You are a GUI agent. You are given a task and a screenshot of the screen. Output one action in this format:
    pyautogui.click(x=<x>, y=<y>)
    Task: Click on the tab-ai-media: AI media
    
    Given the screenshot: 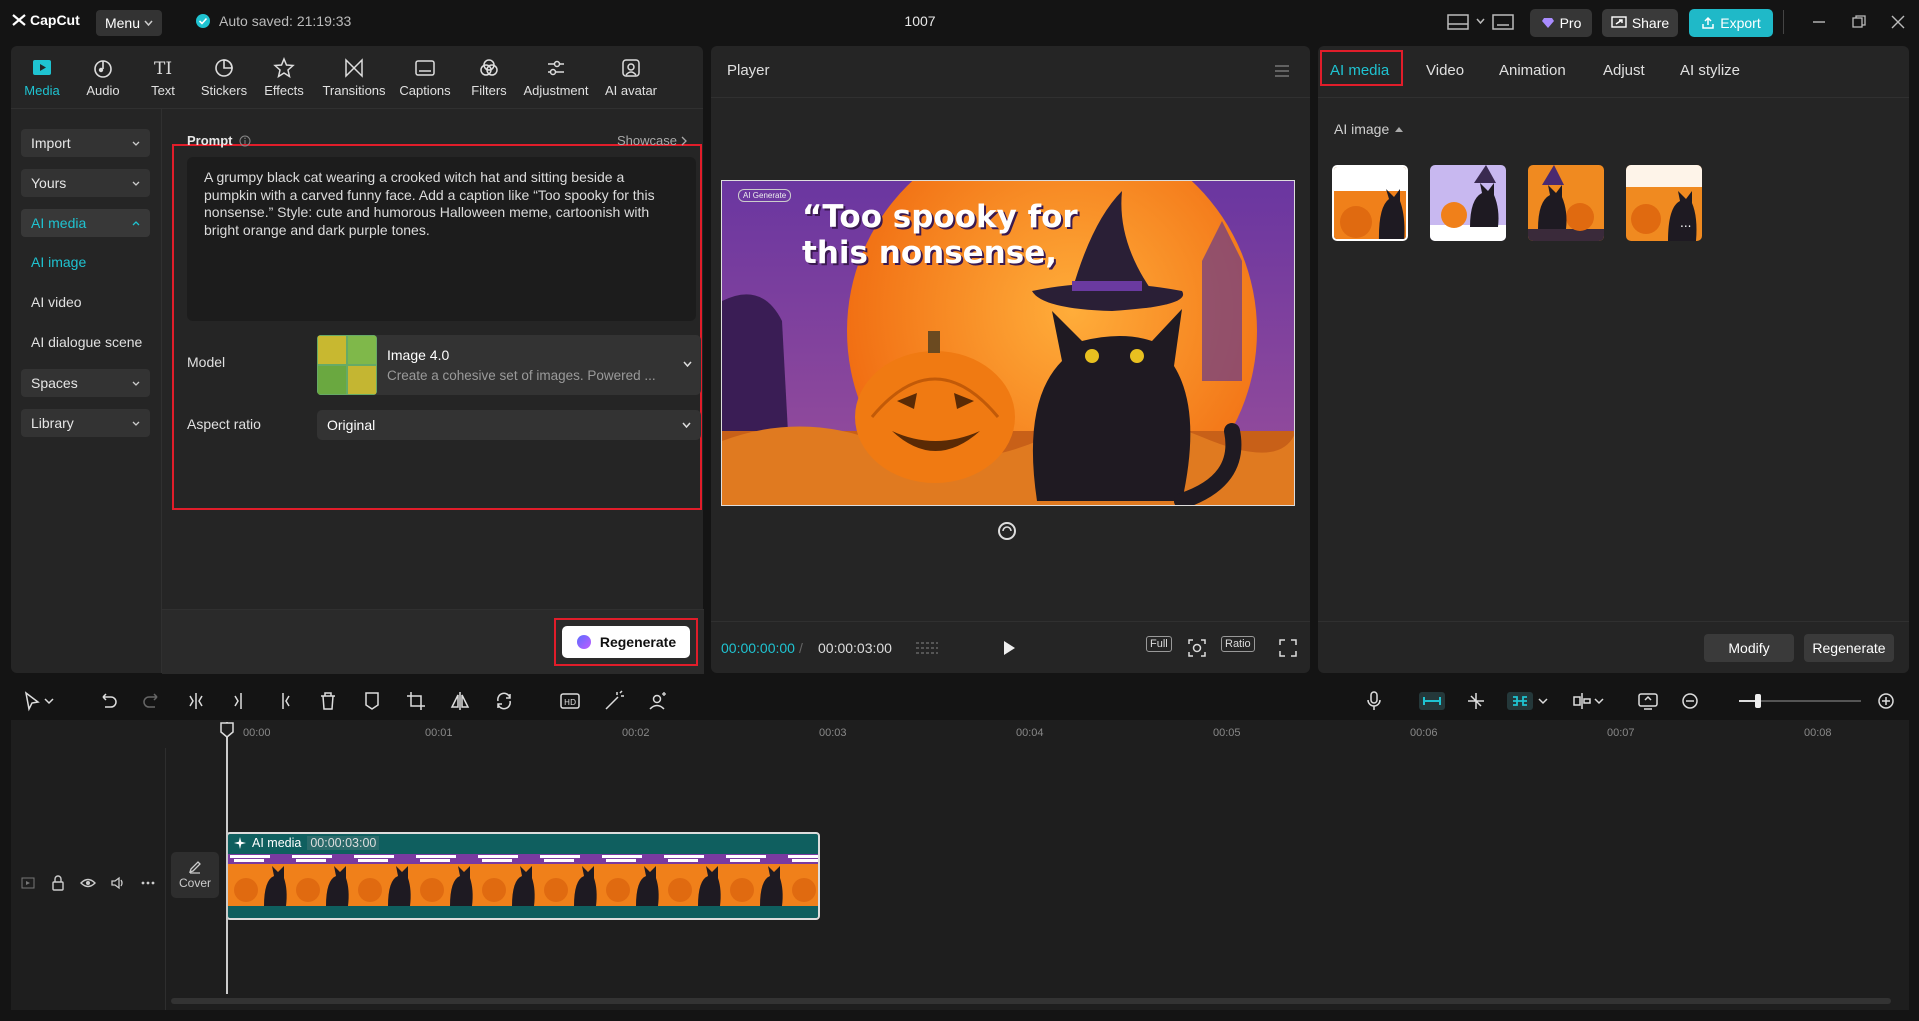 What is the action you would take?
    pyautogui.click(x=1359, y=70)
    